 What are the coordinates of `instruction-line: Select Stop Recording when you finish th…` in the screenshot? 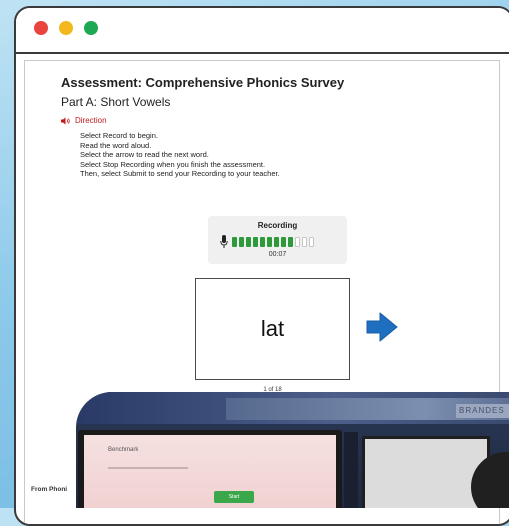 It's located at (173, 164).